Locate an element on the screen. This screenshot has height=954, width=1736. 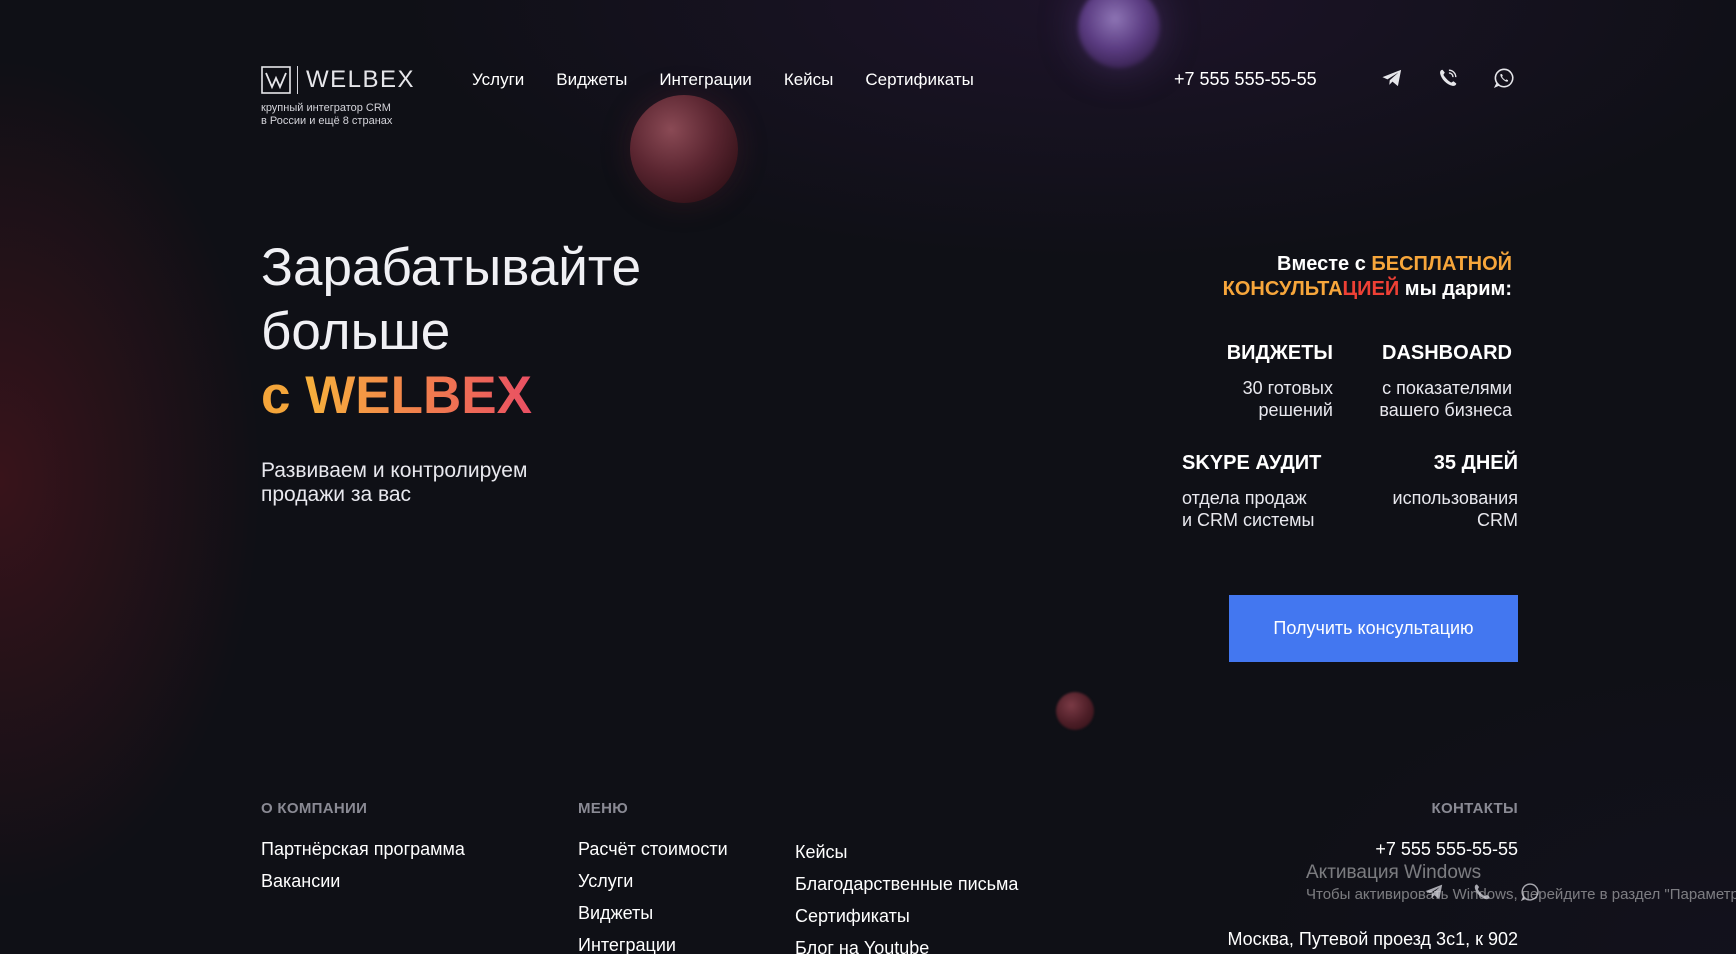
logo-divider is located at coordinates (297, 80).